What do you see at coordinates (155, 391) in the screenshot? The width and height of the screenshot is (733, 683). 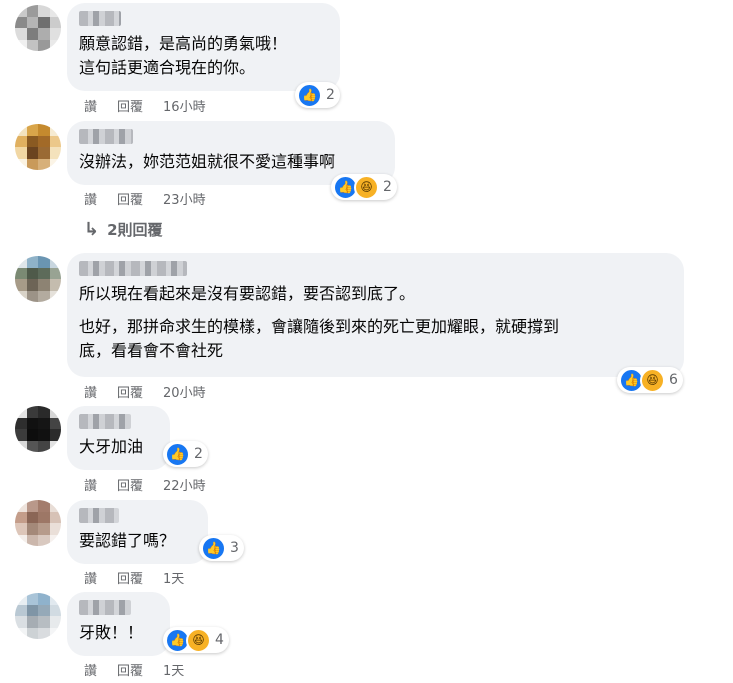 I see `comment-actions: 讚 回覆 20小時` at bounding box center [155, 391].